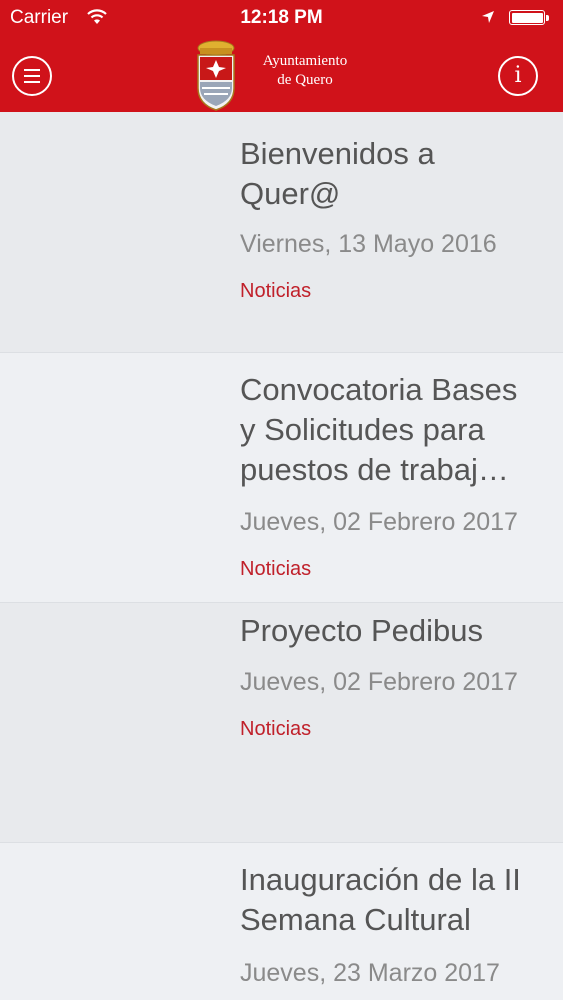 The height and width of the screenshot is (1000, 563). I want to click on brand-line-2: de Quero, so click(305, 80).